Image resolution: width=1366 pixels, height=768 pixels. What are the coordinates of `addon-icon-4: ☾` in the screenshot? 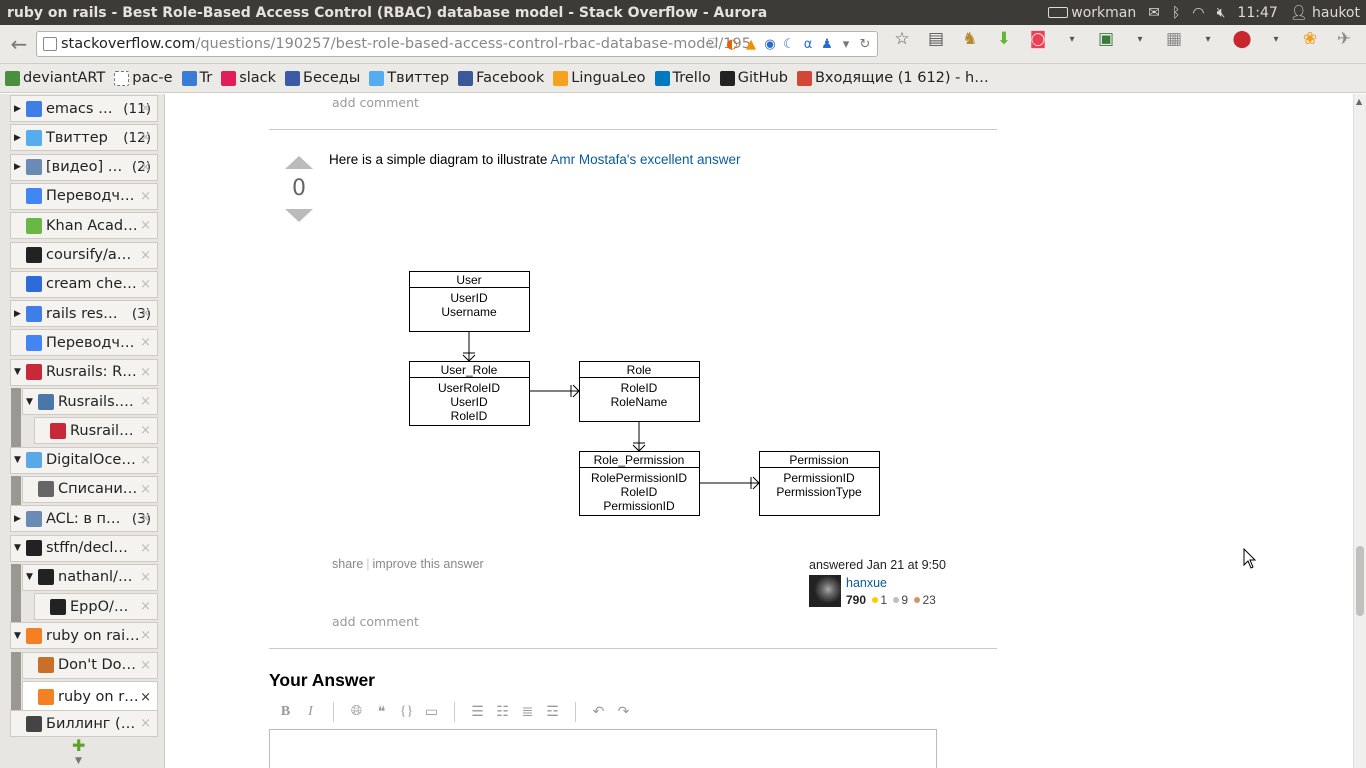 It's located at (789, 44).